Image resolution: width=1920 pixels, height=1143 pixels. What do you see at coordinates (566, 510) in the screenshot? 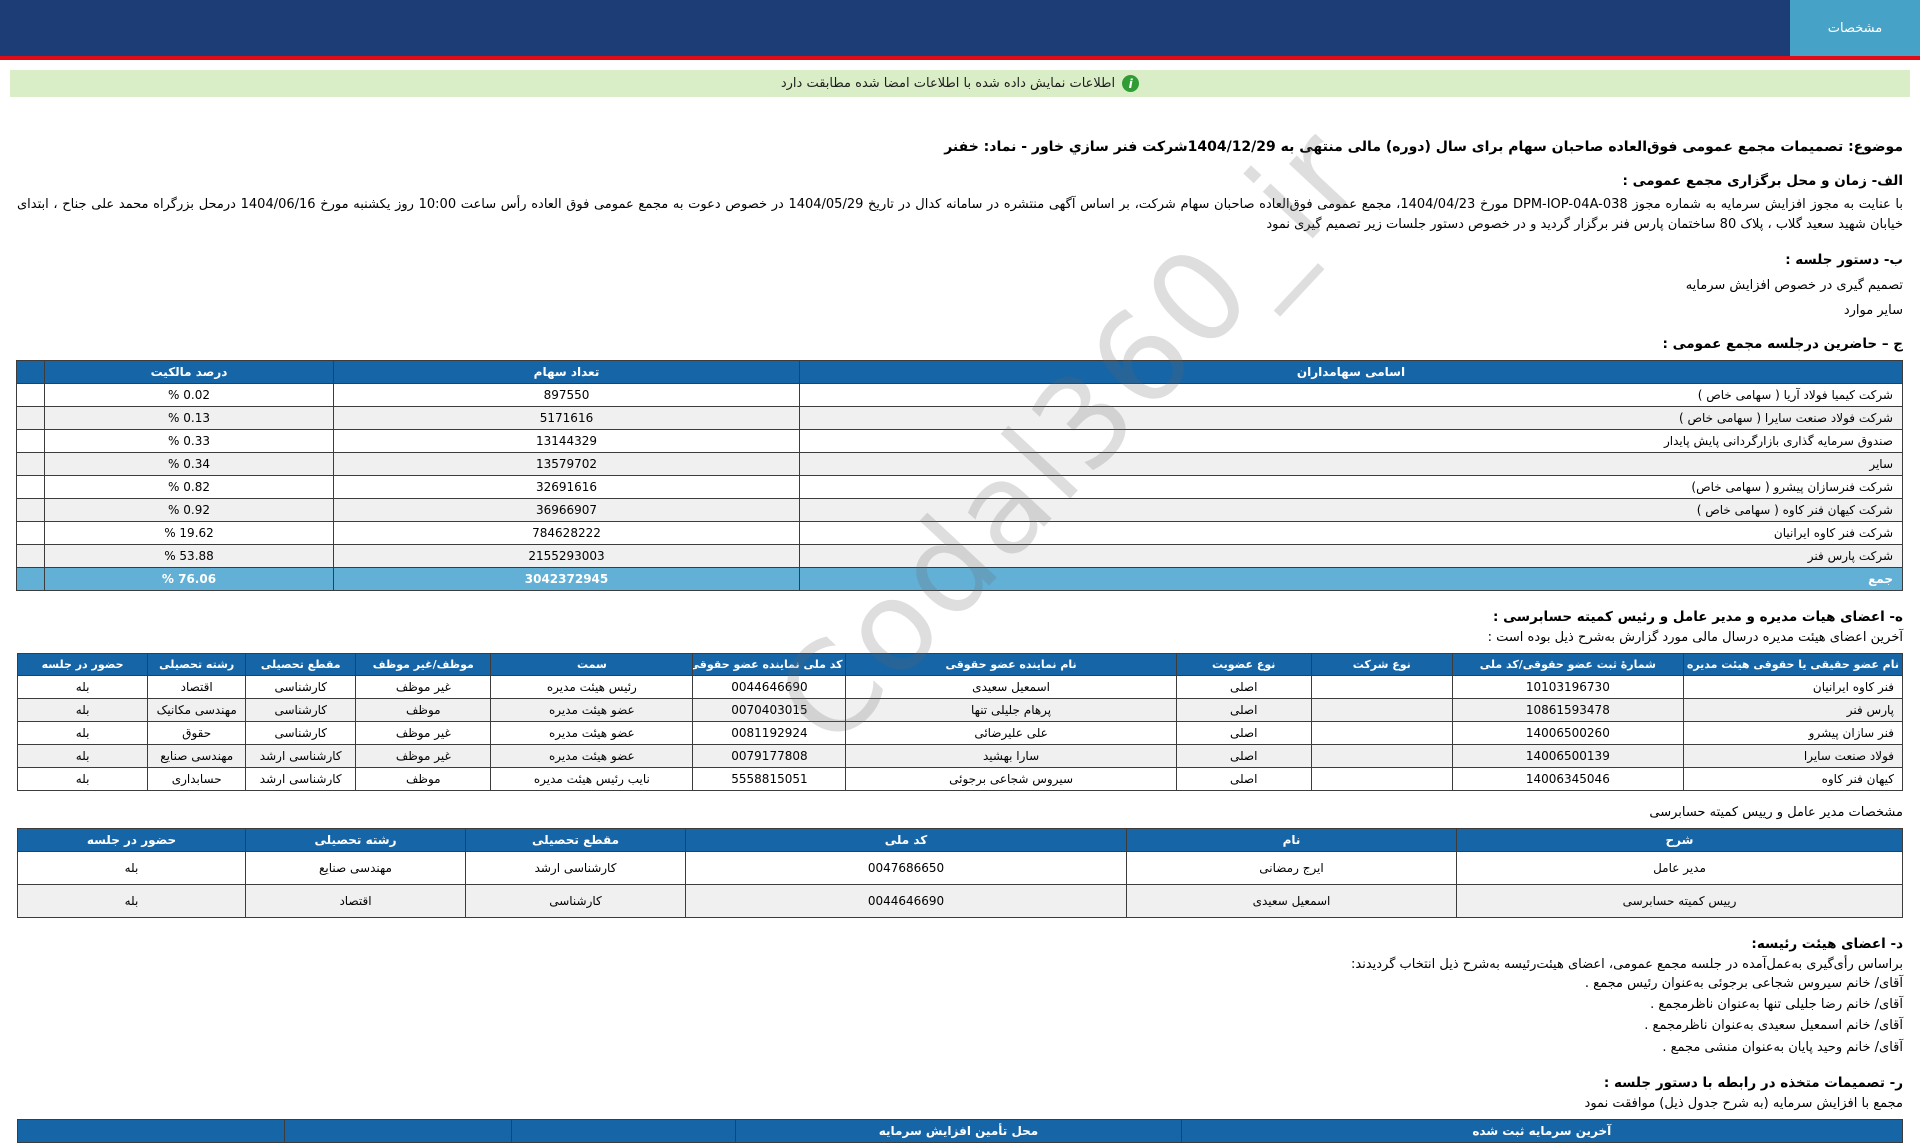
I see `table-cell: 36966907` at bounding box center [566, 510].